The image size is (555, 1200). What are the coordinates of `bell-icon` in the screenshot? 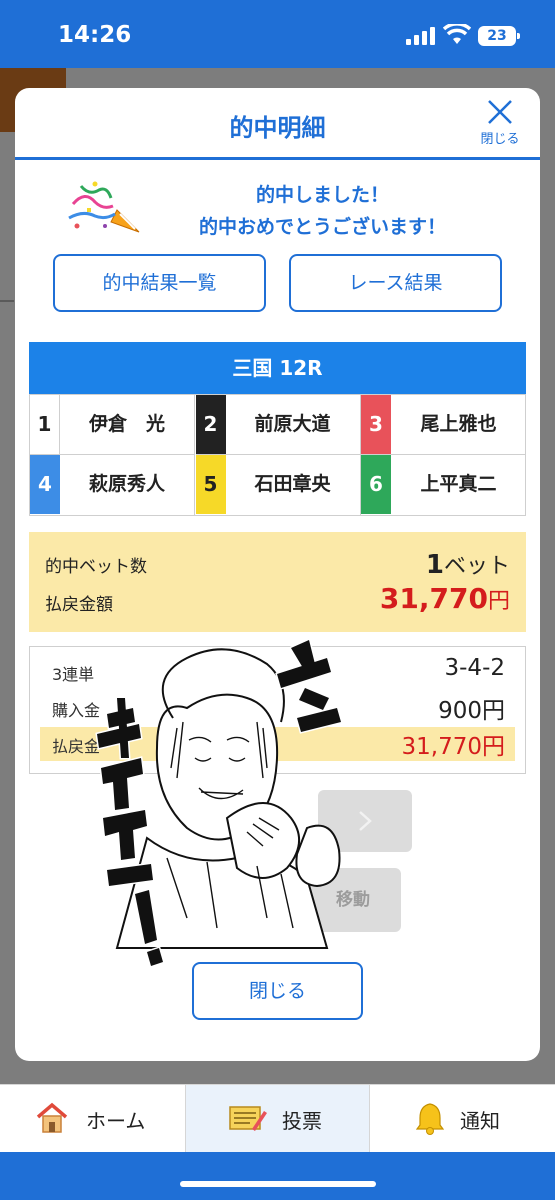 It's located at (430, 1119).